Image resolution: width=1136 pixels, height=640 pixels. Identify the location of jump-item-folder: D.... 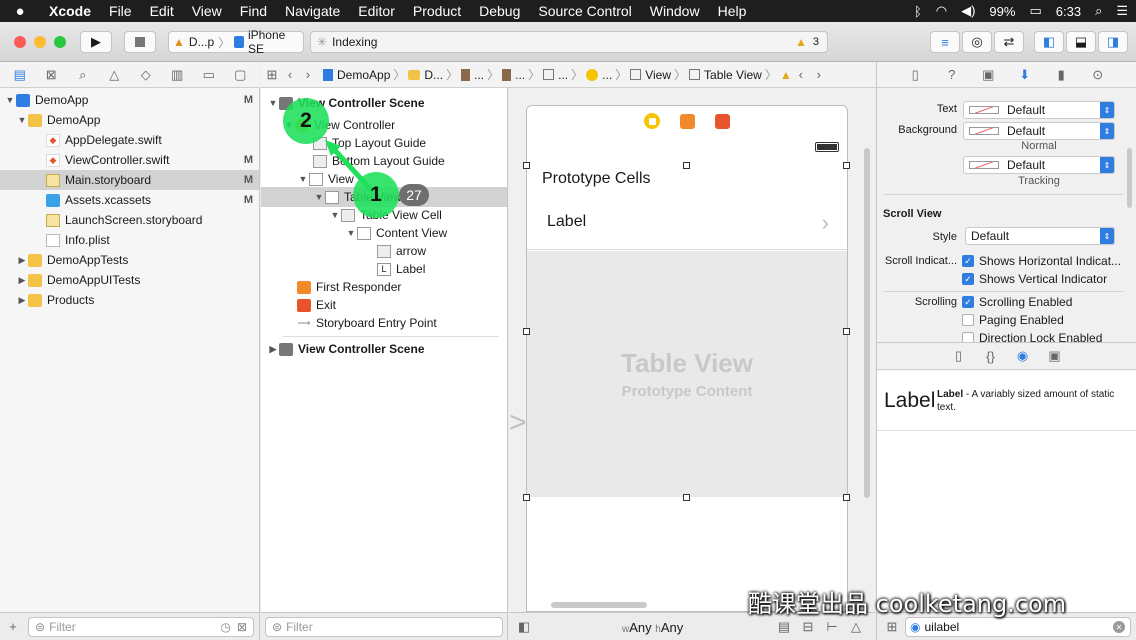
(425, 75).